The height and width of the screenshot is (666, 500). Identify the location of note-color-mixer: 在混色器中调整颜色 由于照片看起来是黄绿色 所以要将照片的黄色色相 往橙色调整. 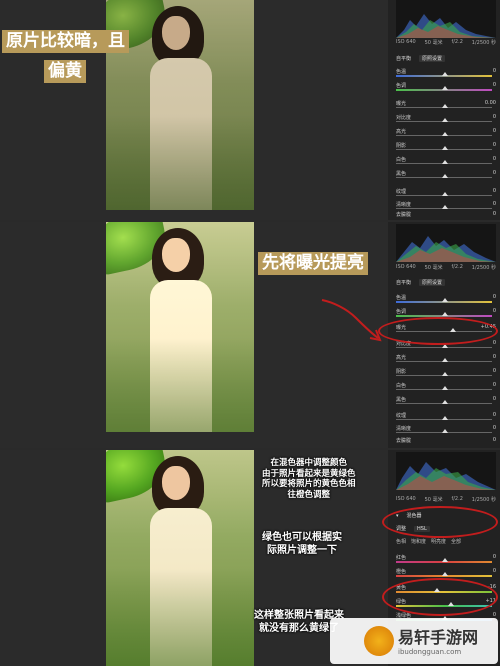
(309, 479).